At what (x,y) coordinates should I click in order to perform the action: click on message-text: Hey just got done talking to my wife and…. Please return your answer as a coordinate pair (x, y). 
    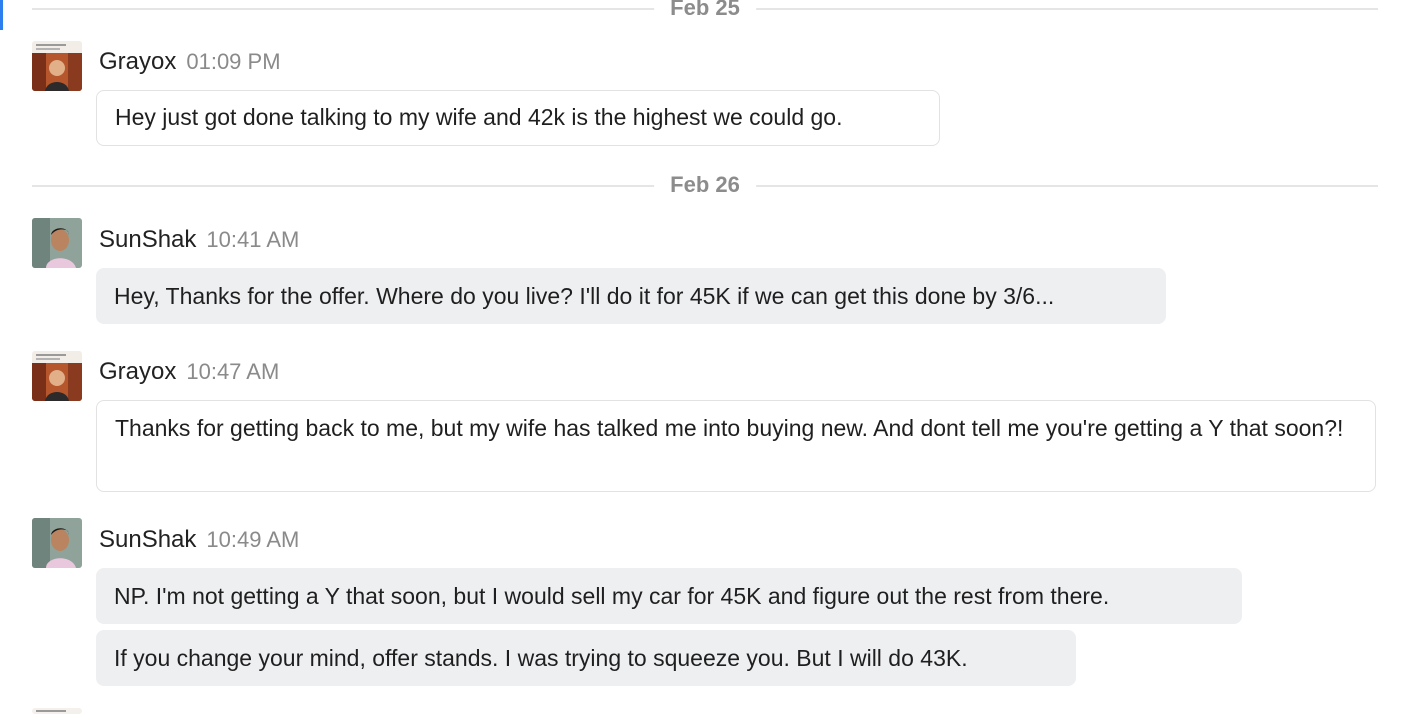
    Looking at the image, I should click on (479, 117).